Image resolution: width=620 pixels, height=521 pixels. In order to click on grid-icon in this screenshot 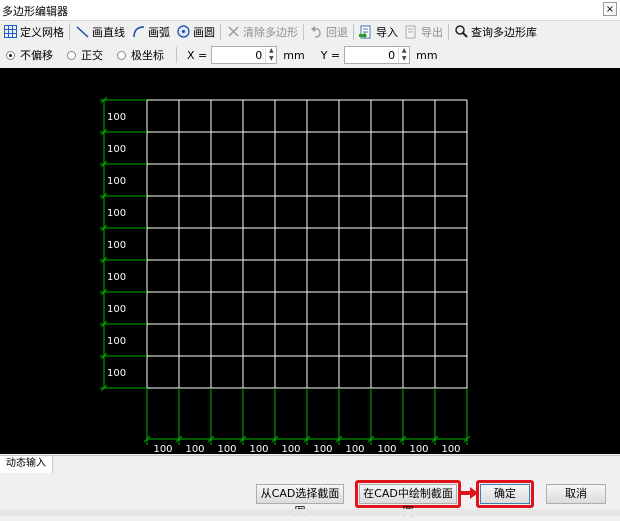, I will do `click(10, 32)`.